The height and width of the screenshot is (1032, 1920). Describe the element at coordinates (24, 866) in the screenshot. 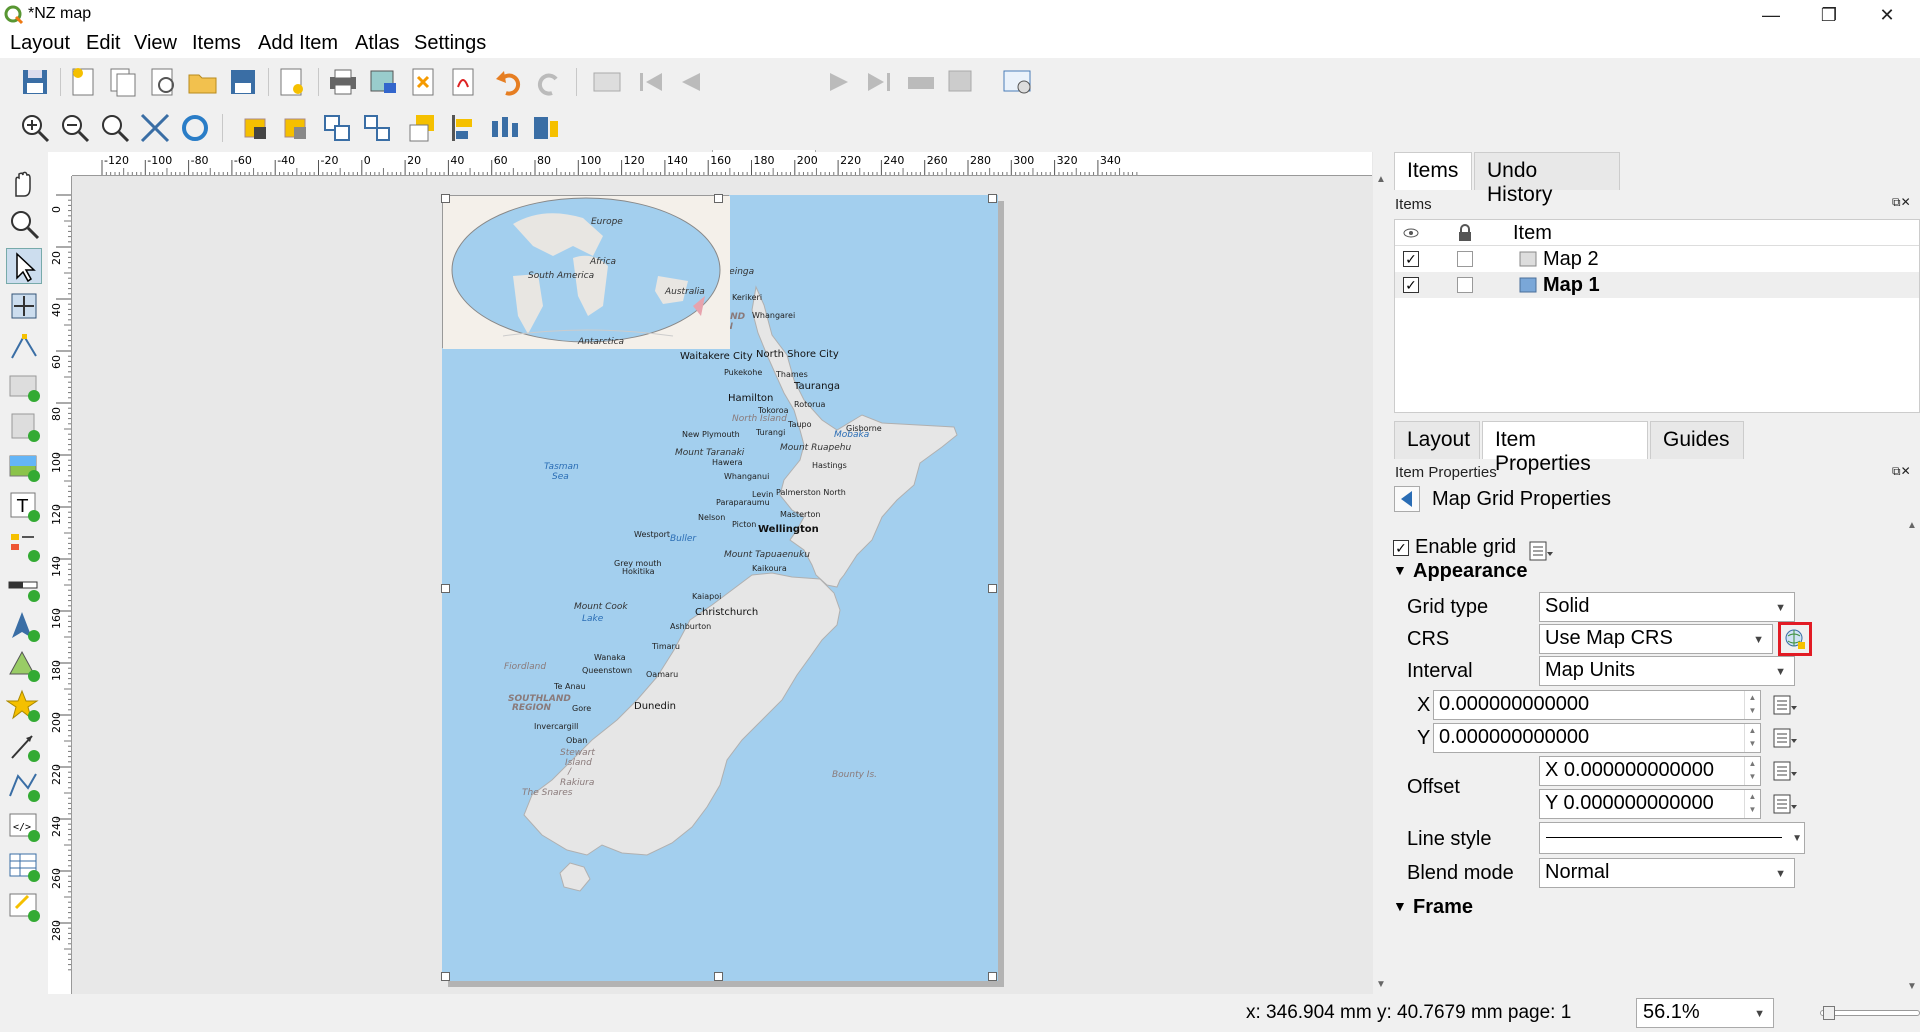

I see `add-attribute-table-icon` at that location.